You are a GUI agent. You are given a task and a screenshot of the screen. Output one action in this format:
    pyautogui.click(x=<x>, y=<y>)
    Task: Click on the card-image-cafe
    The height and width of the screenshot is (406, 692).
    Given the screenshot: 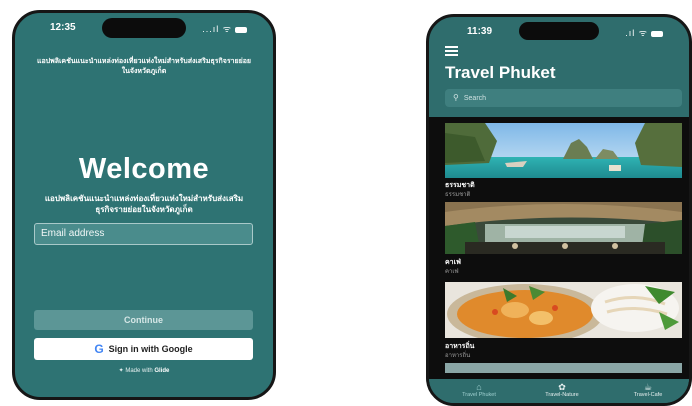 What is the action you would take?
    pyautogui.click(x=563, y=228)
    